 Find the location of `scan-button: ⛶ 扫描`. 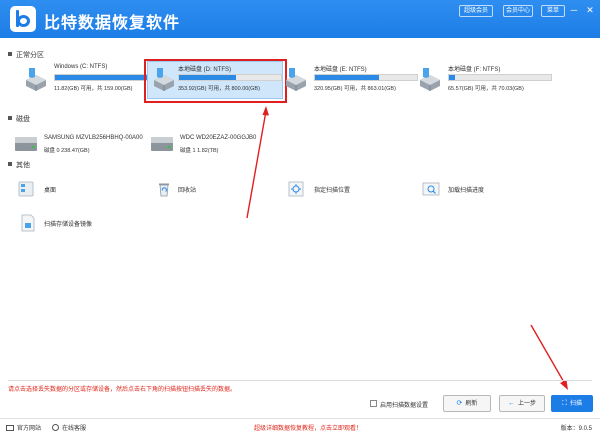

scan-button: ⛶ 扫描 is located at coordinates (572, 403).